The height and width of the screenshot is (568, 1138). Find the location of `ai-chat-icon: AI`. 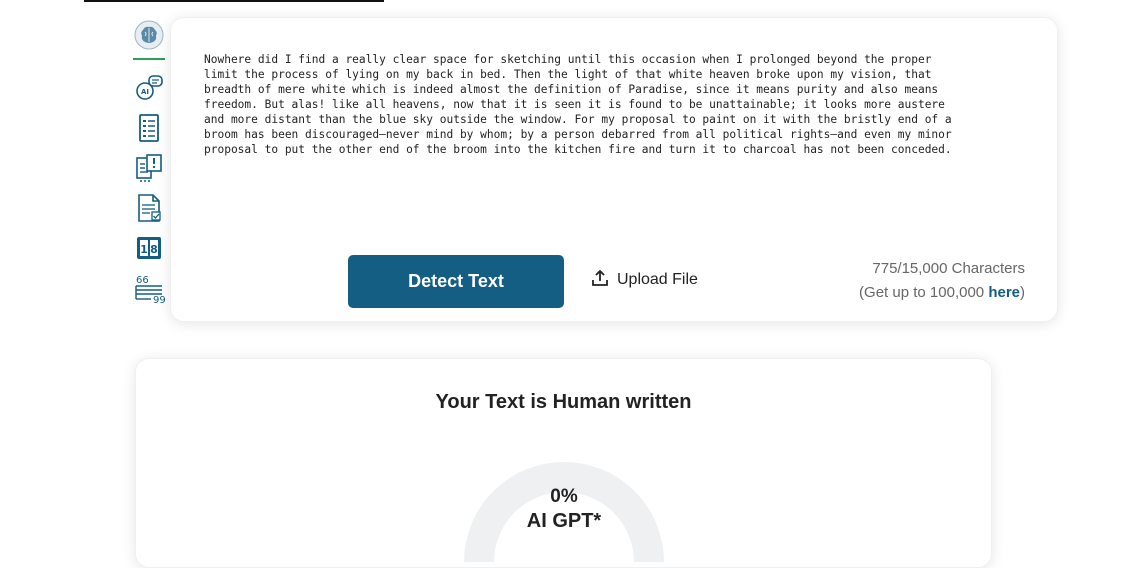

ai-chat-icon: AI is located at coordinates (149, 88).